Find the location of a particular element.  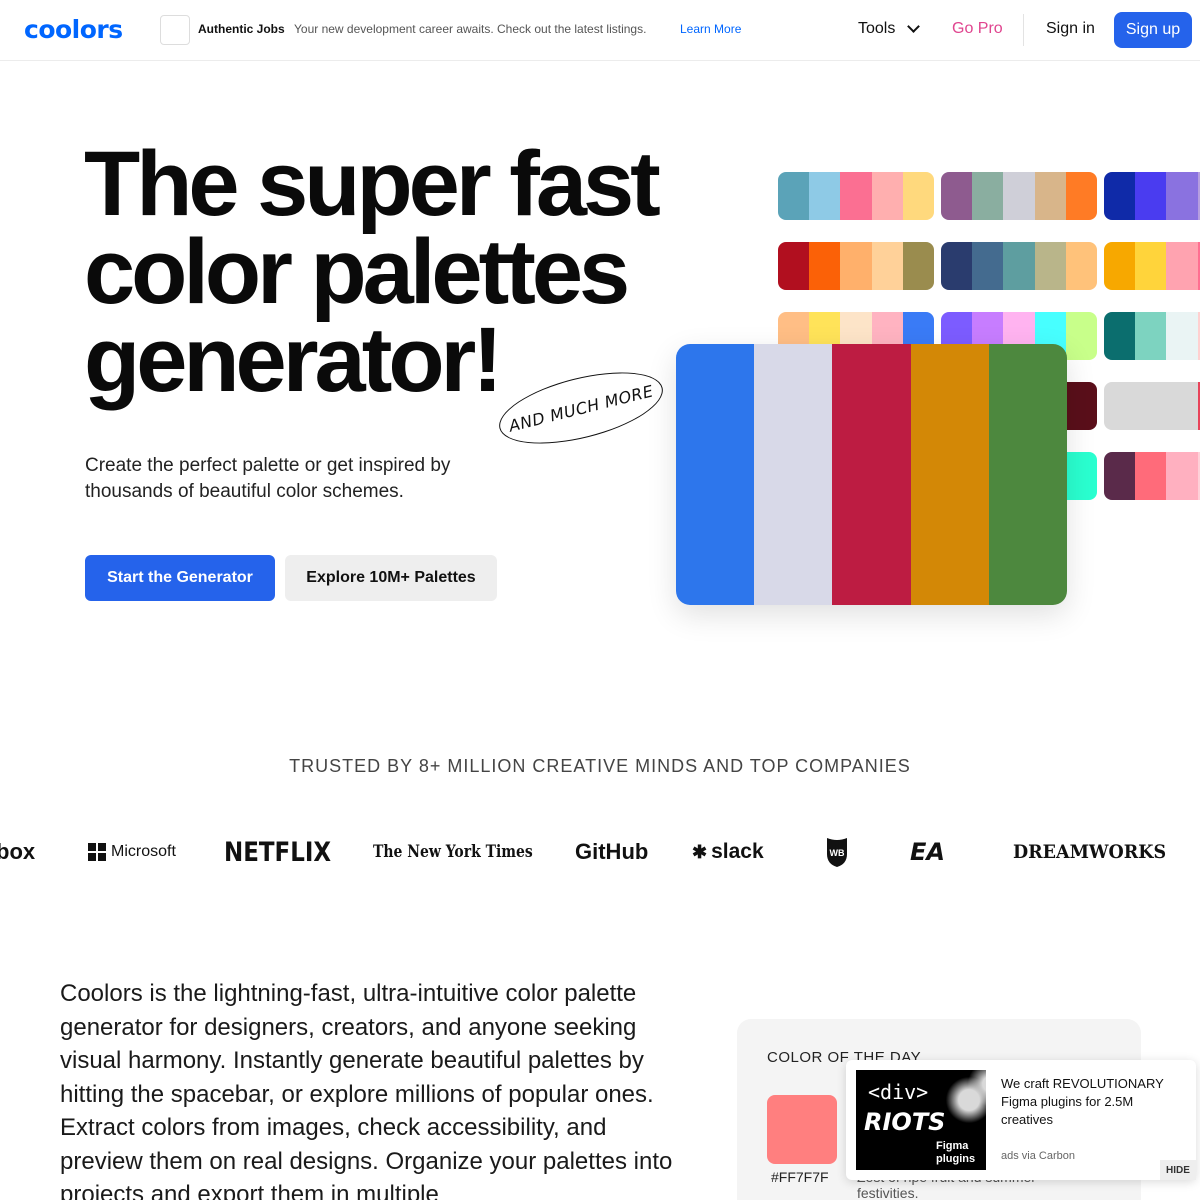

microsoft-logo: Microsoft is located at coordinates (132, 852).